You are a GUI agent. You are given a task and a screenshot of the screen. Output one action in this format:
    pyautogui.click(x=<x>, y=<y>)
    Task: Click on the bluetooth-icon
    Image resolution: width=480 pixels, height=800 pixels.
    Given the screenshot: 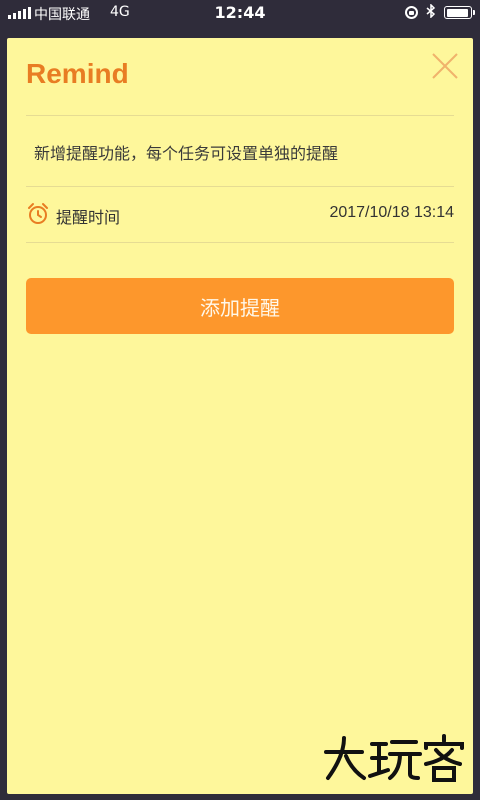 What is the action you would take?
    pyautogui.click(x=431, y=12)
    